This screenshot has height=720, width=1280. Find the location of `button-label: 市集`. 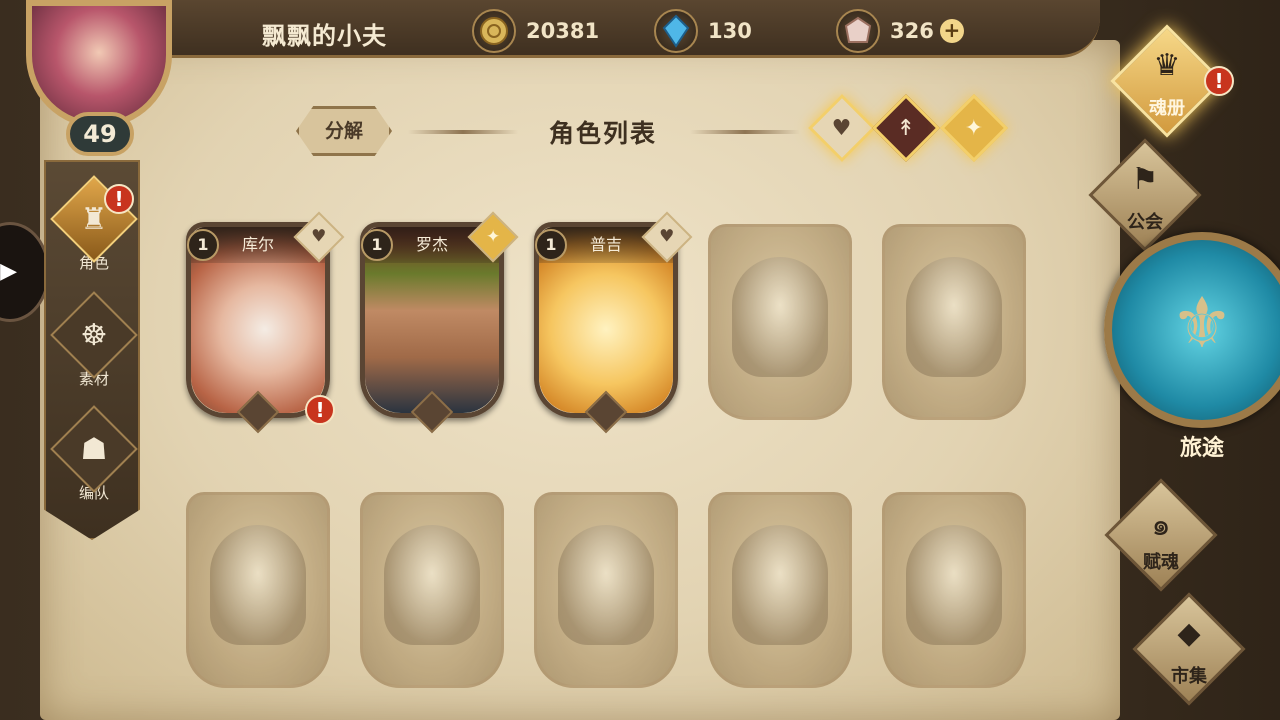

button-label: 市集 is located at coordinates (1189, 676).